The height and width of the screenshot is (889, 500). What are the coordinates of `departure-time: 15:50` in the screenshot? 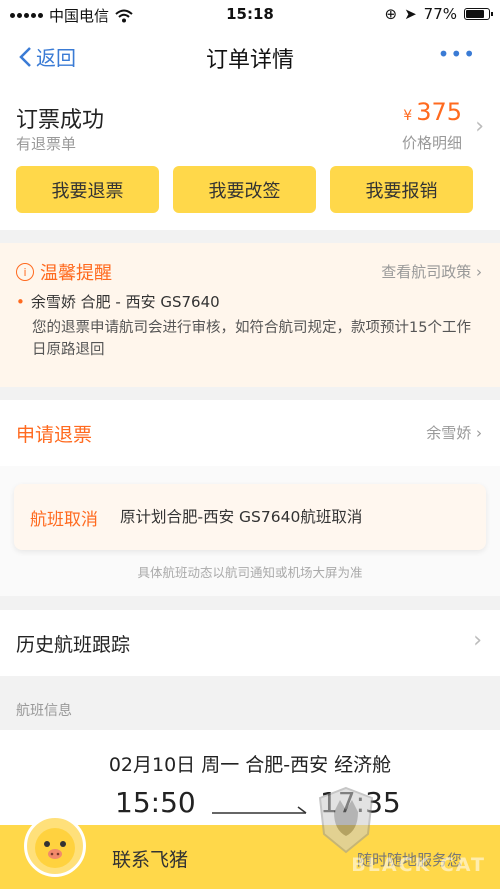 It's located at (155, 802).